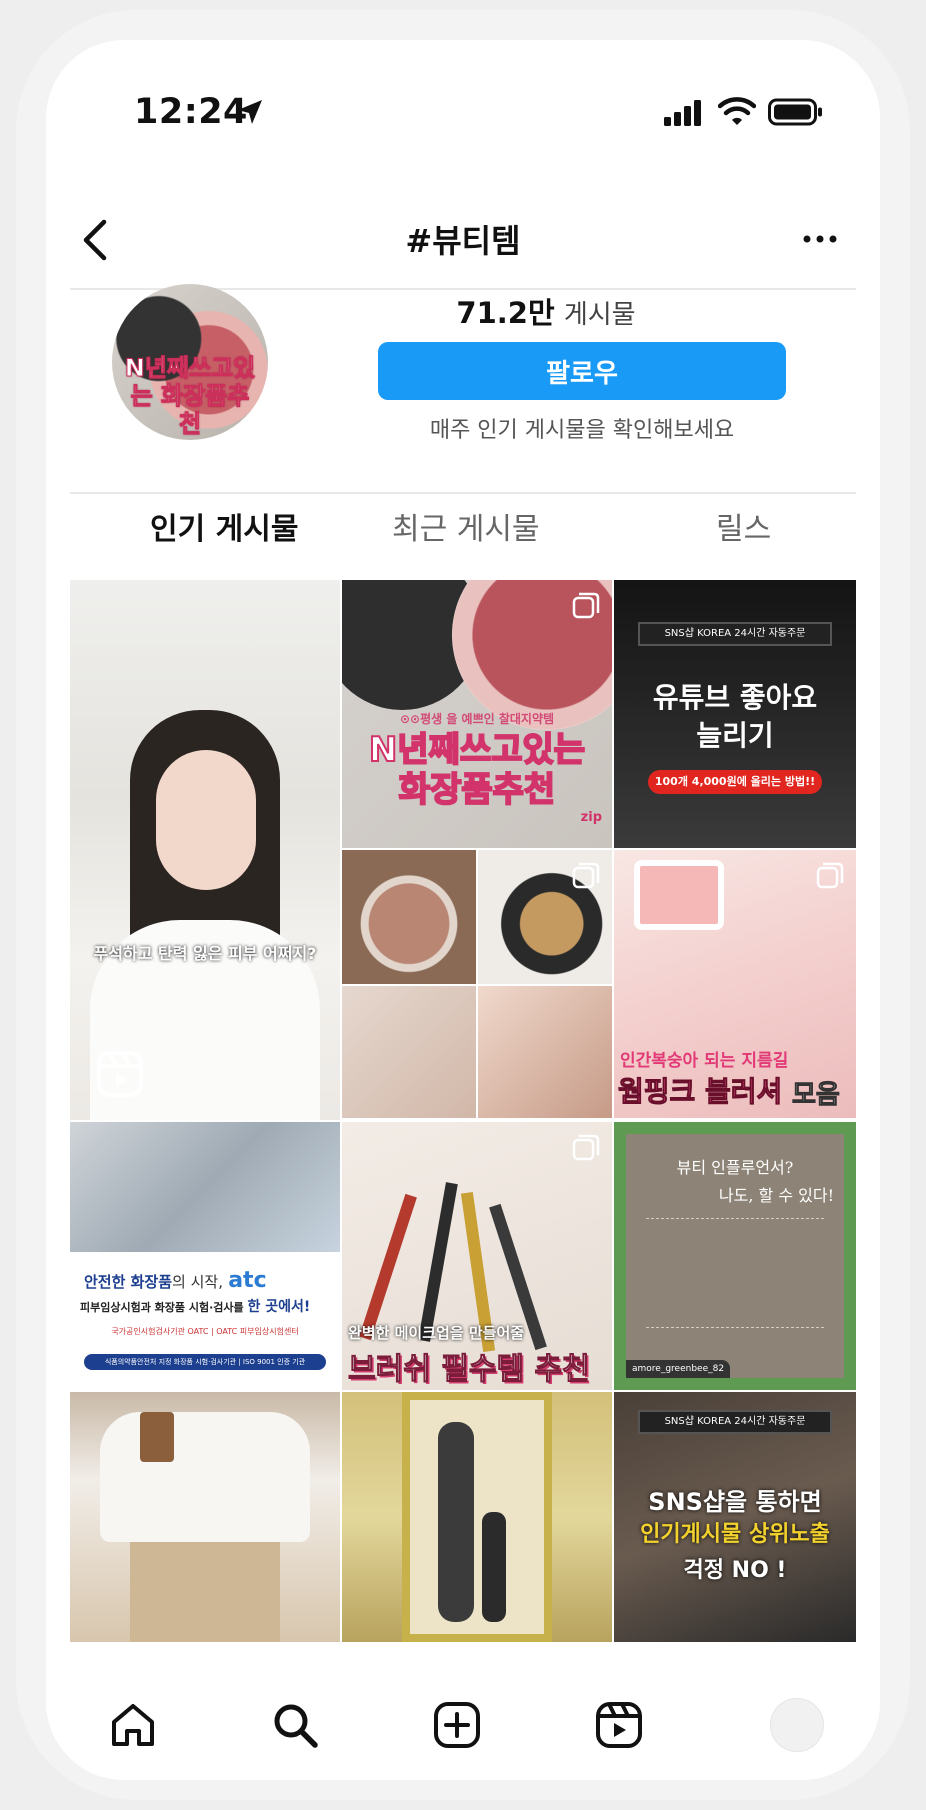 The height and width of the screenshot is (1810, 926). I want to click on tab-recent-posts: 최근 게시물, so click(466, 526).